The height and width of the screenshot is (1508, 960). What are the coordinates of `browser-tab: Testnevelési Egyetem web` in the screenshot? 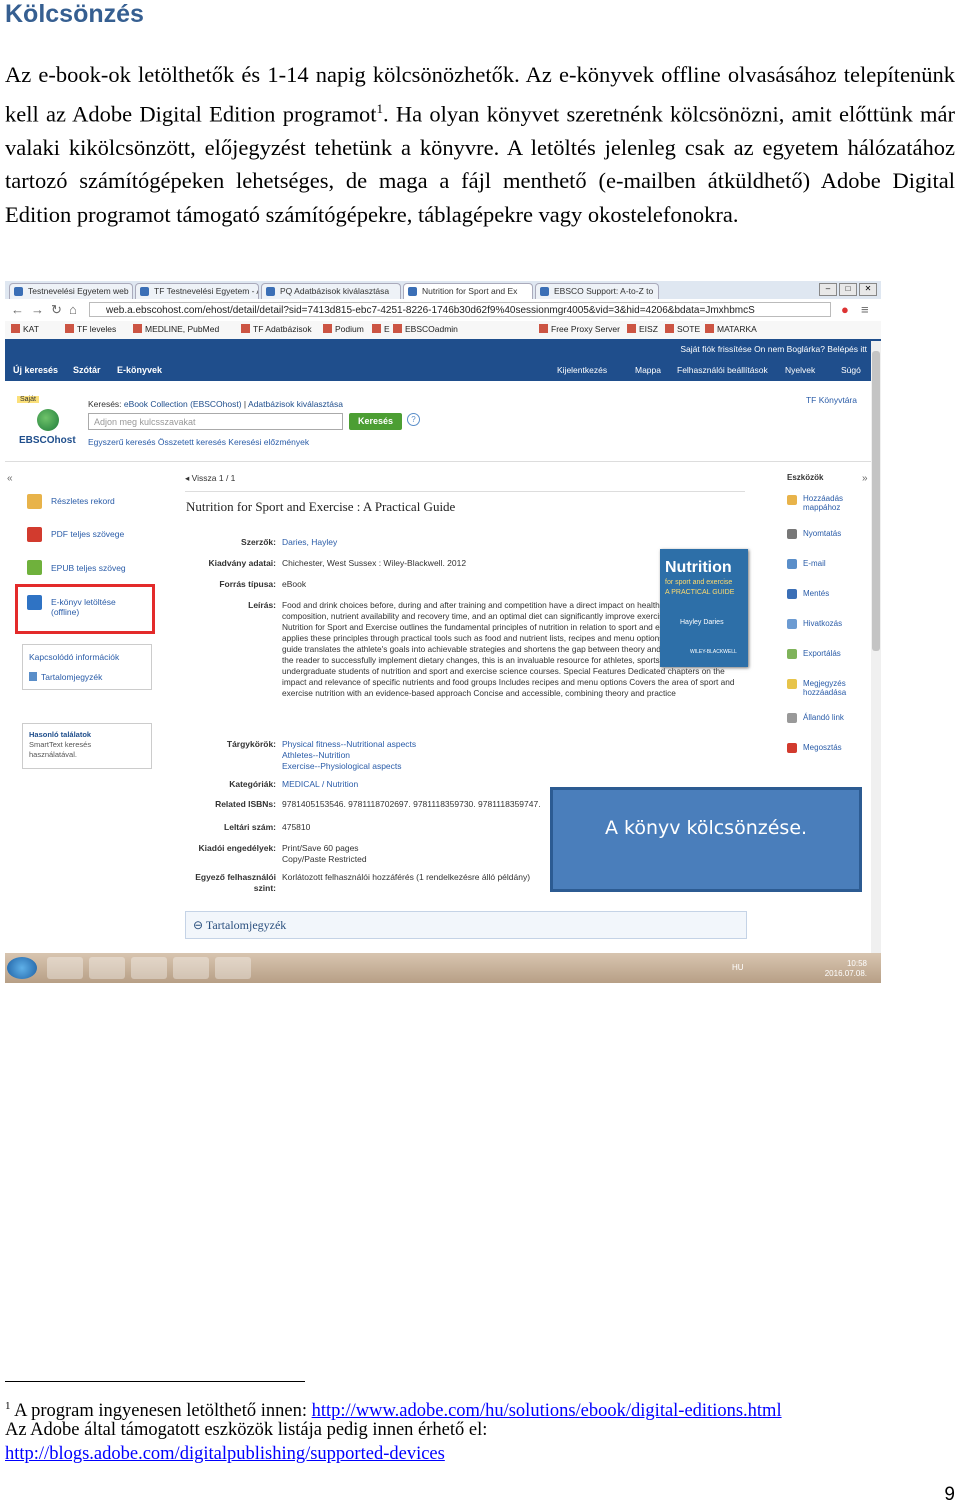 It's located at (71, 291).